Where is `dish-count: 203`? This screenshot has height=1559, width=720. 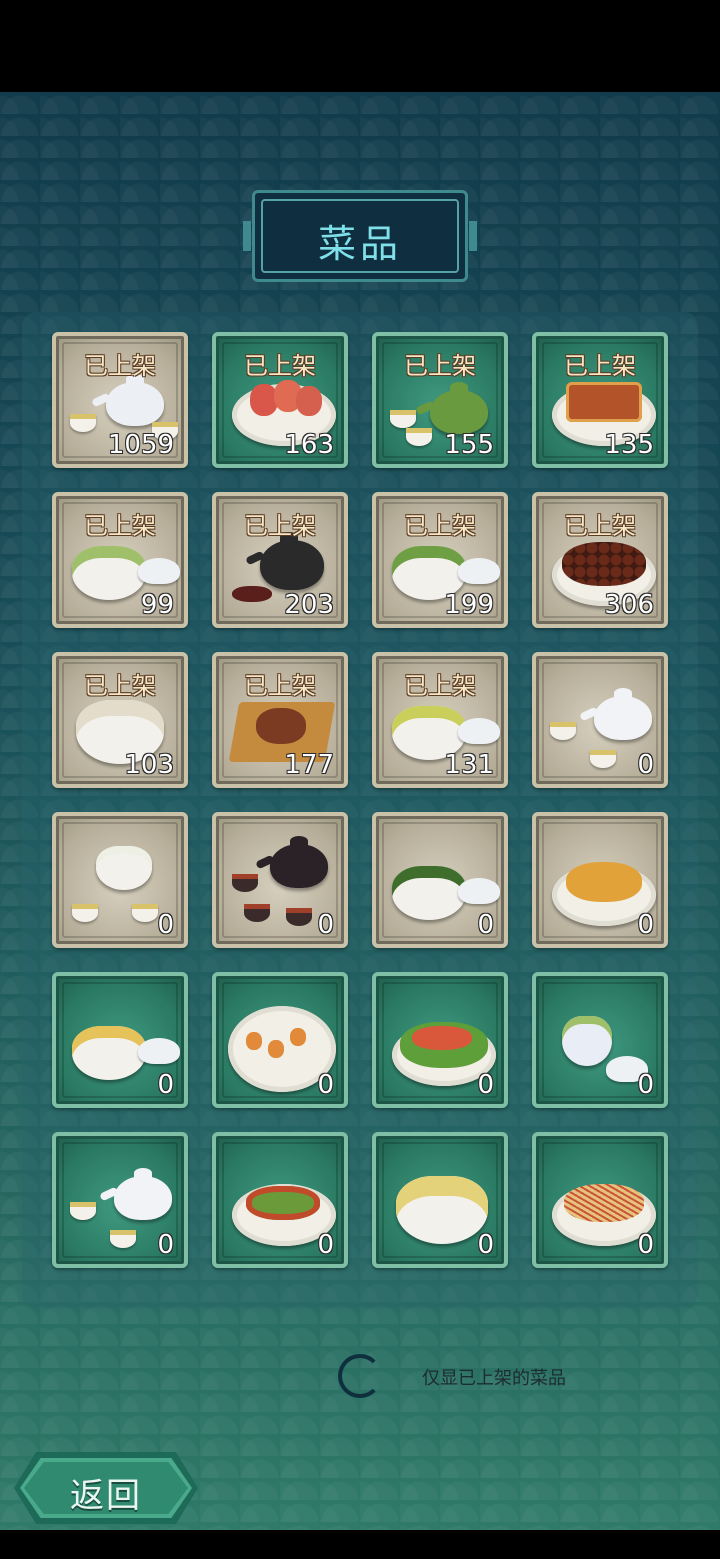
dish-count: 203 is located at coordinates (309, 605).